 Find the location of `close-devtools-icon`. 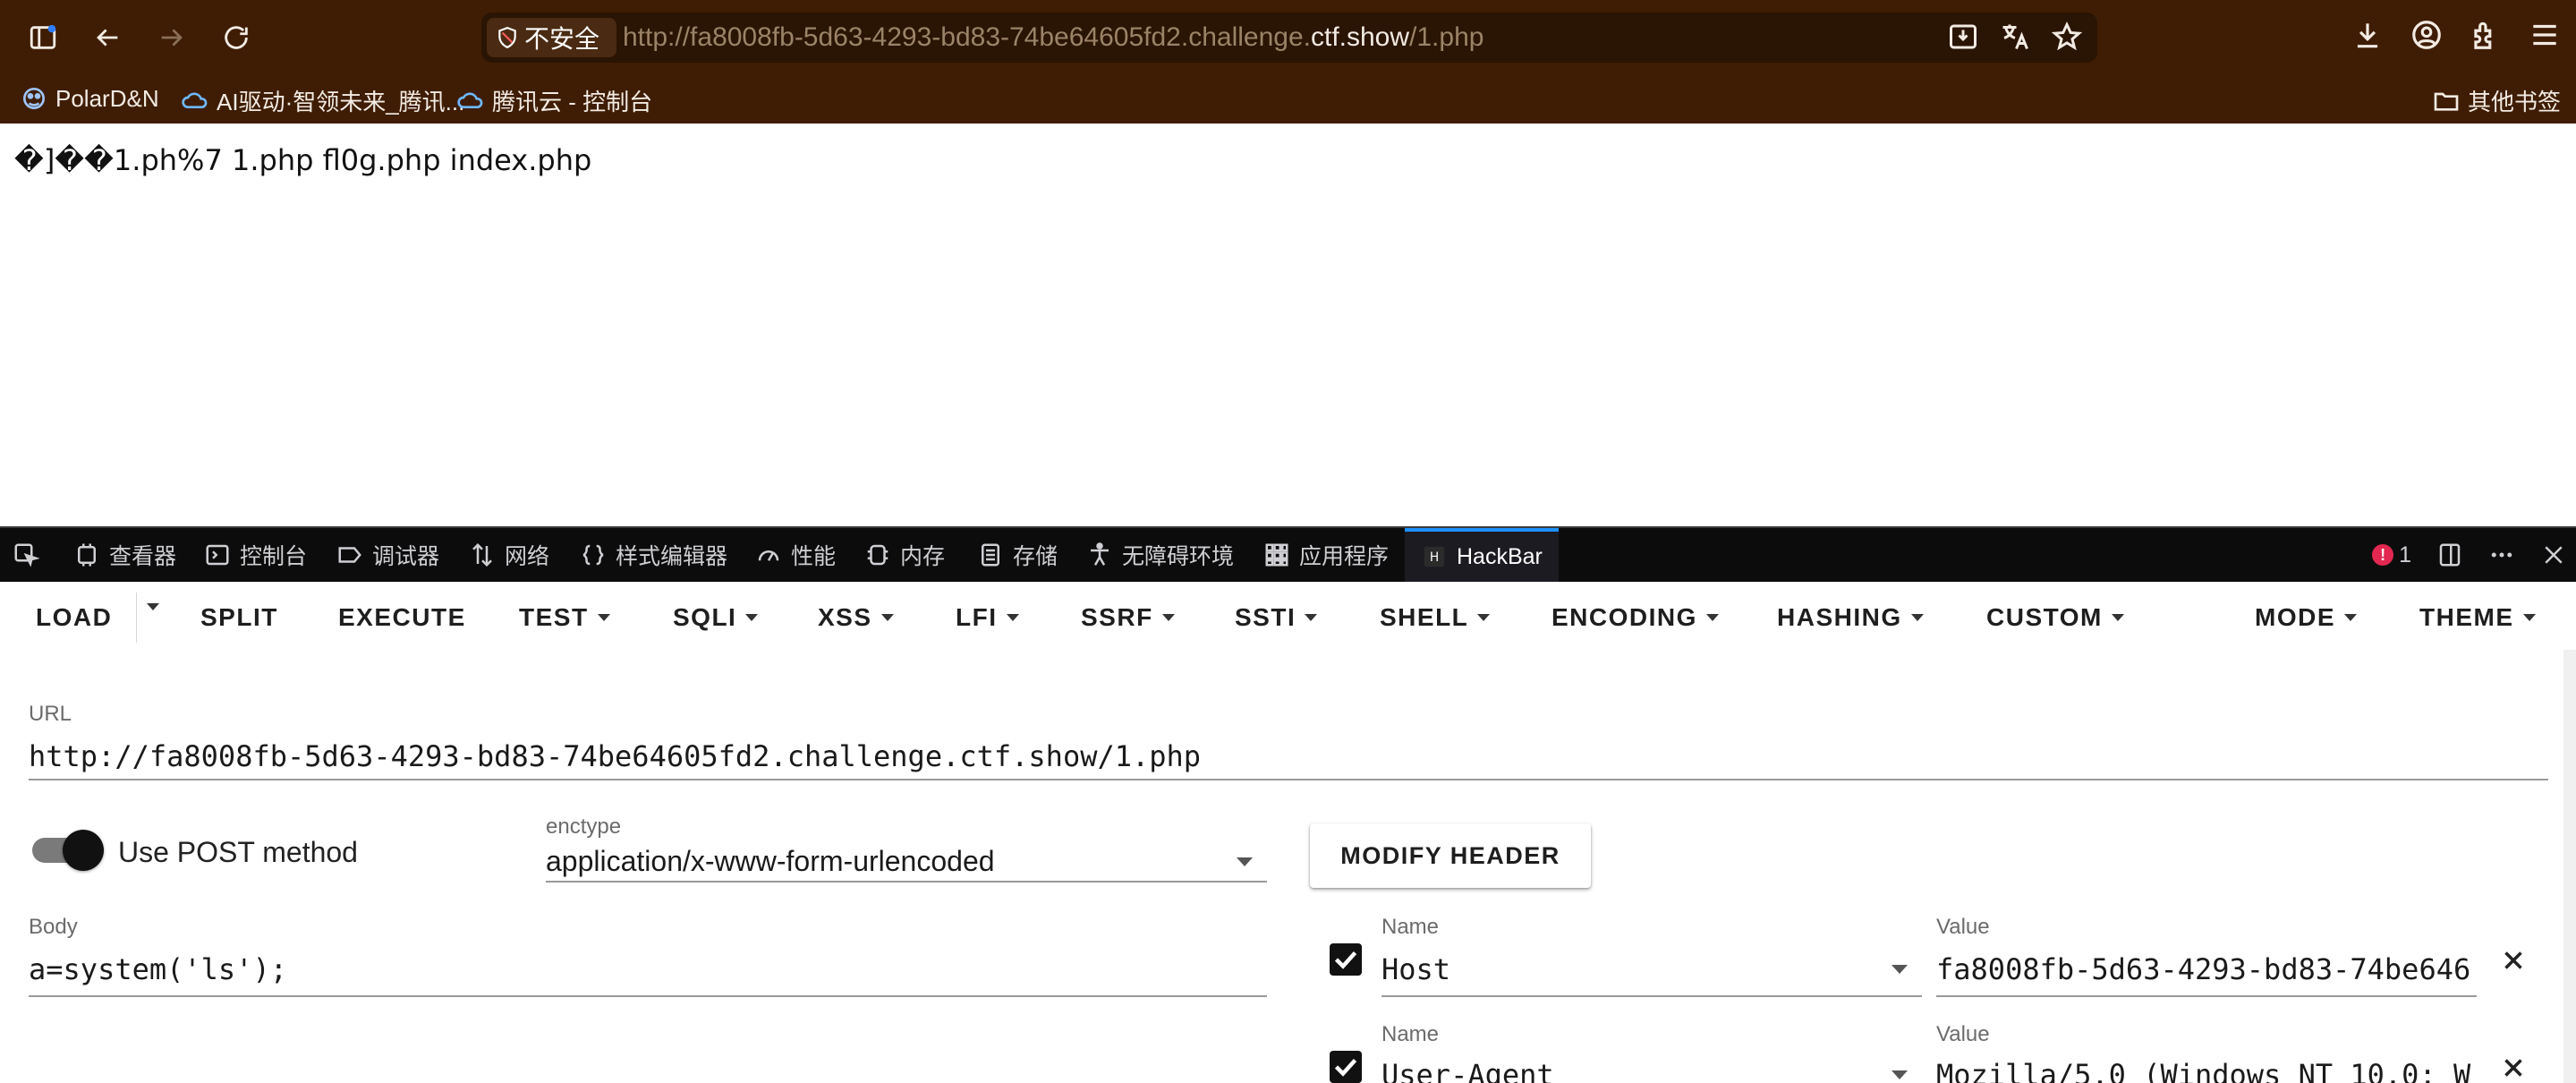

close-devtools-icon is located at coordinates (2553, 555).